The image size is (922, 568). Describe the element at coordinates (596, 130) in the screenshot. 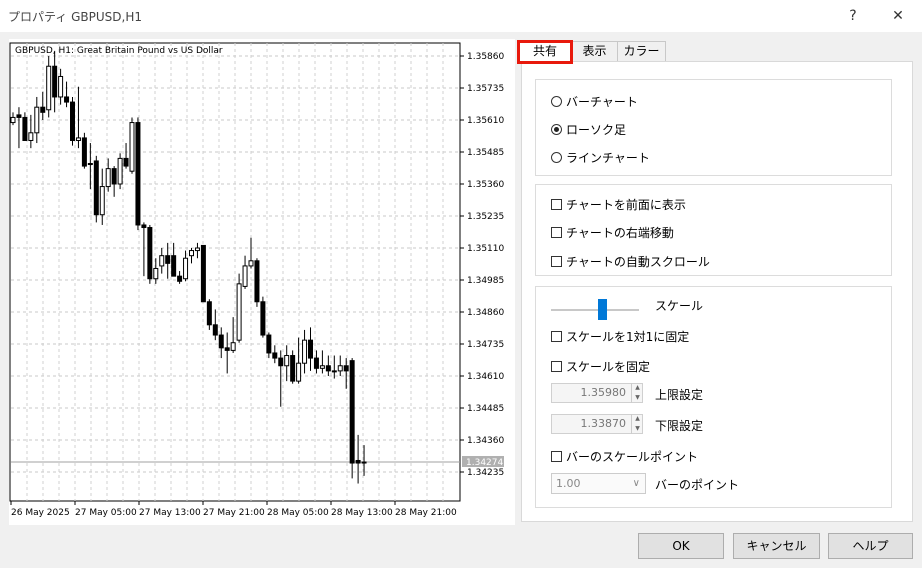

I see `candlestick-label: ローソク足` at that location.